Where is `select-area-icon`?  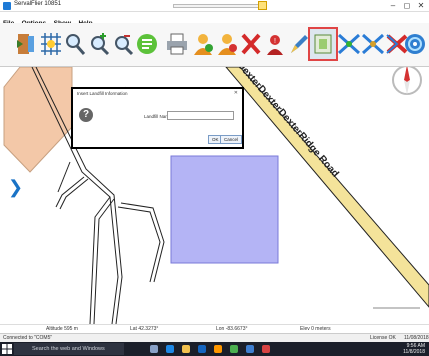 select-area-icon is located at coordinates (323, 44).